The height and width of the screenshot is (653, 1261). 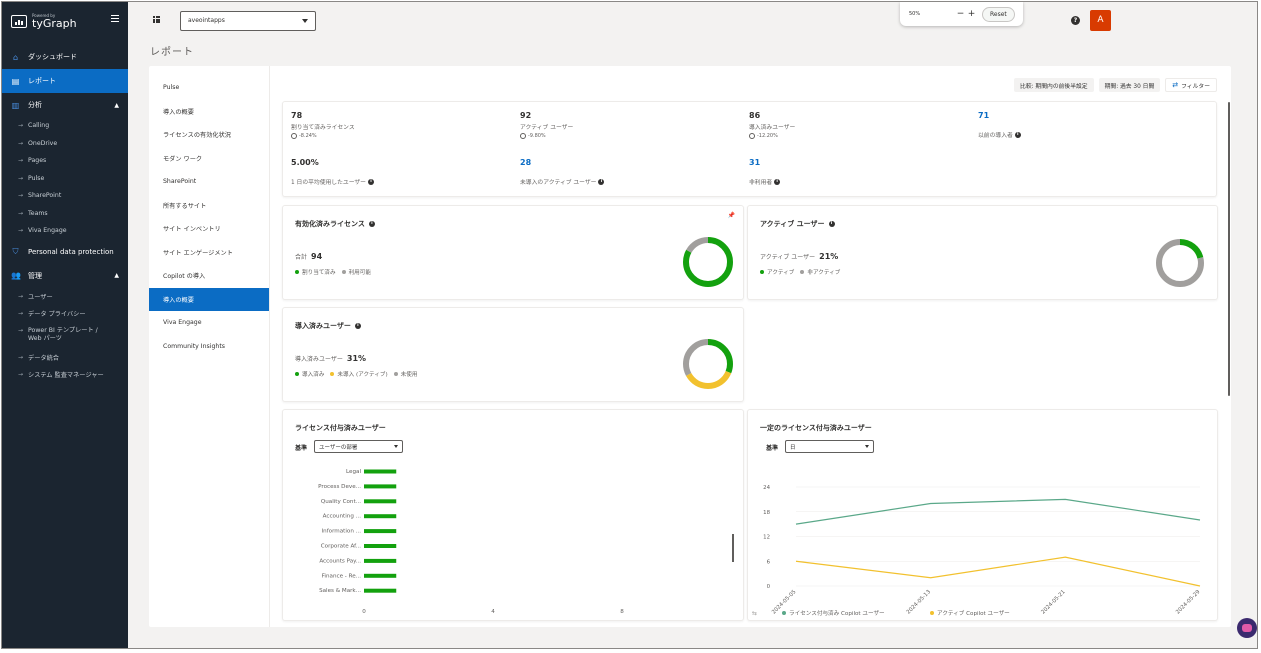 I want to click on compare-label: 比較: 期間内の前後半設定, so click(x=1054, y=86).